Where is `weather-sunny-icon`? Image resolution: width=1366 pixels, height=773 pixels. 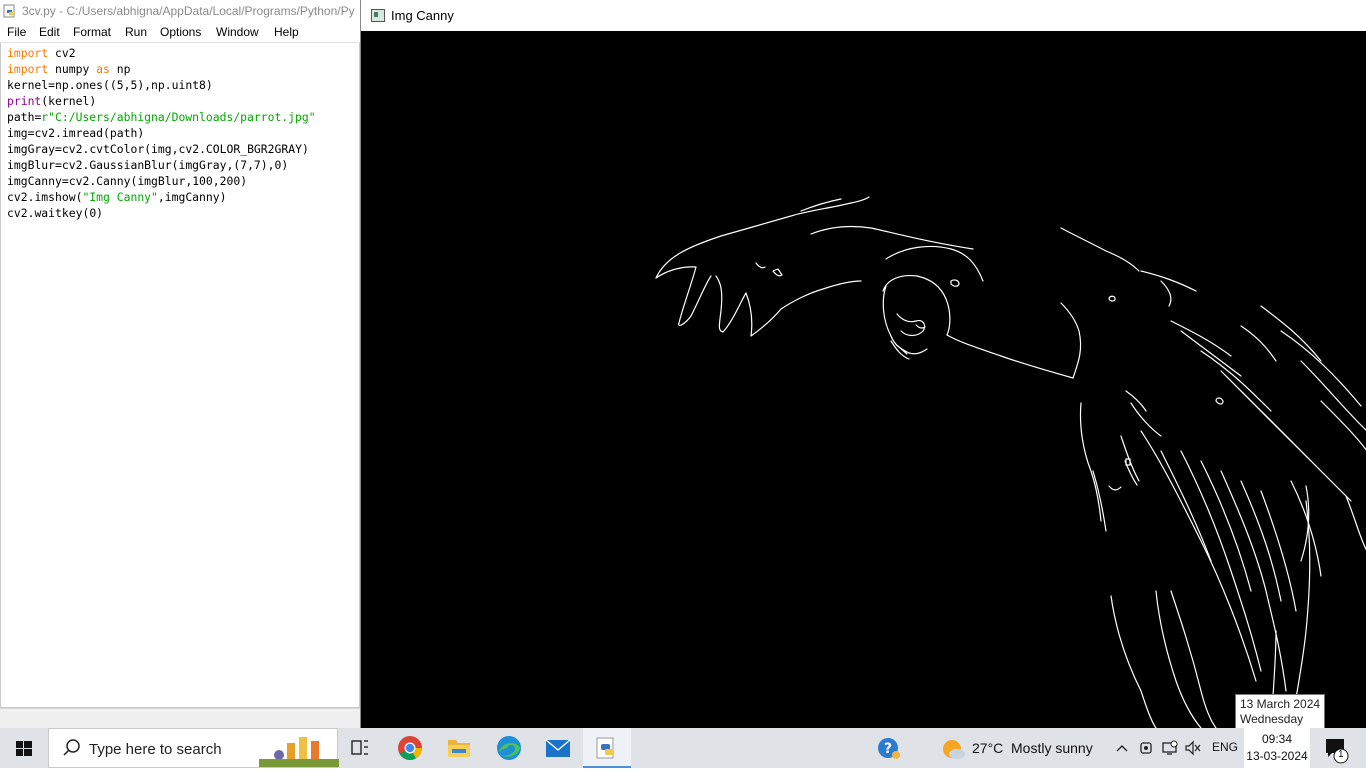
weather-sunny-icon is located at coordinates (953, 749).